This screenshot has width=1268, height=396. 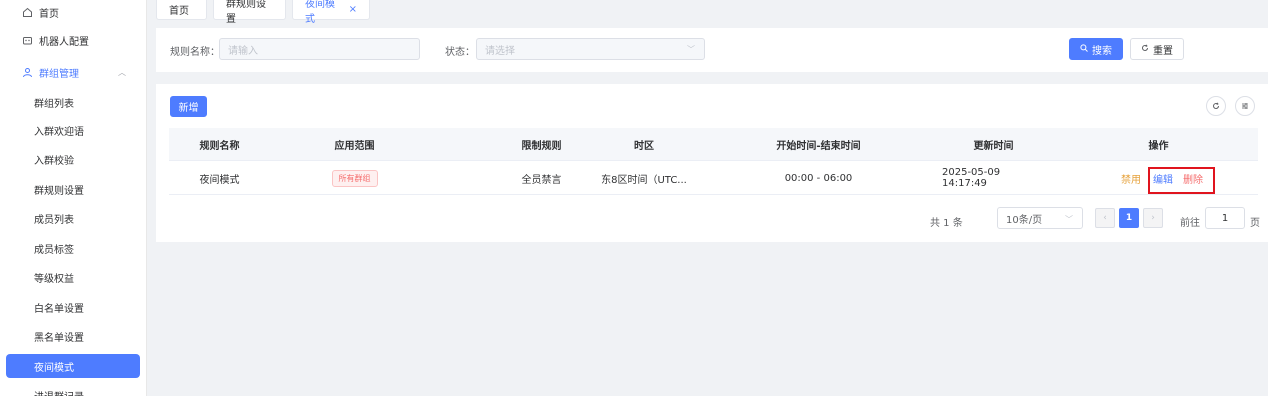 I want to click on page-number-label: 1, so click(x=1129, y=218).